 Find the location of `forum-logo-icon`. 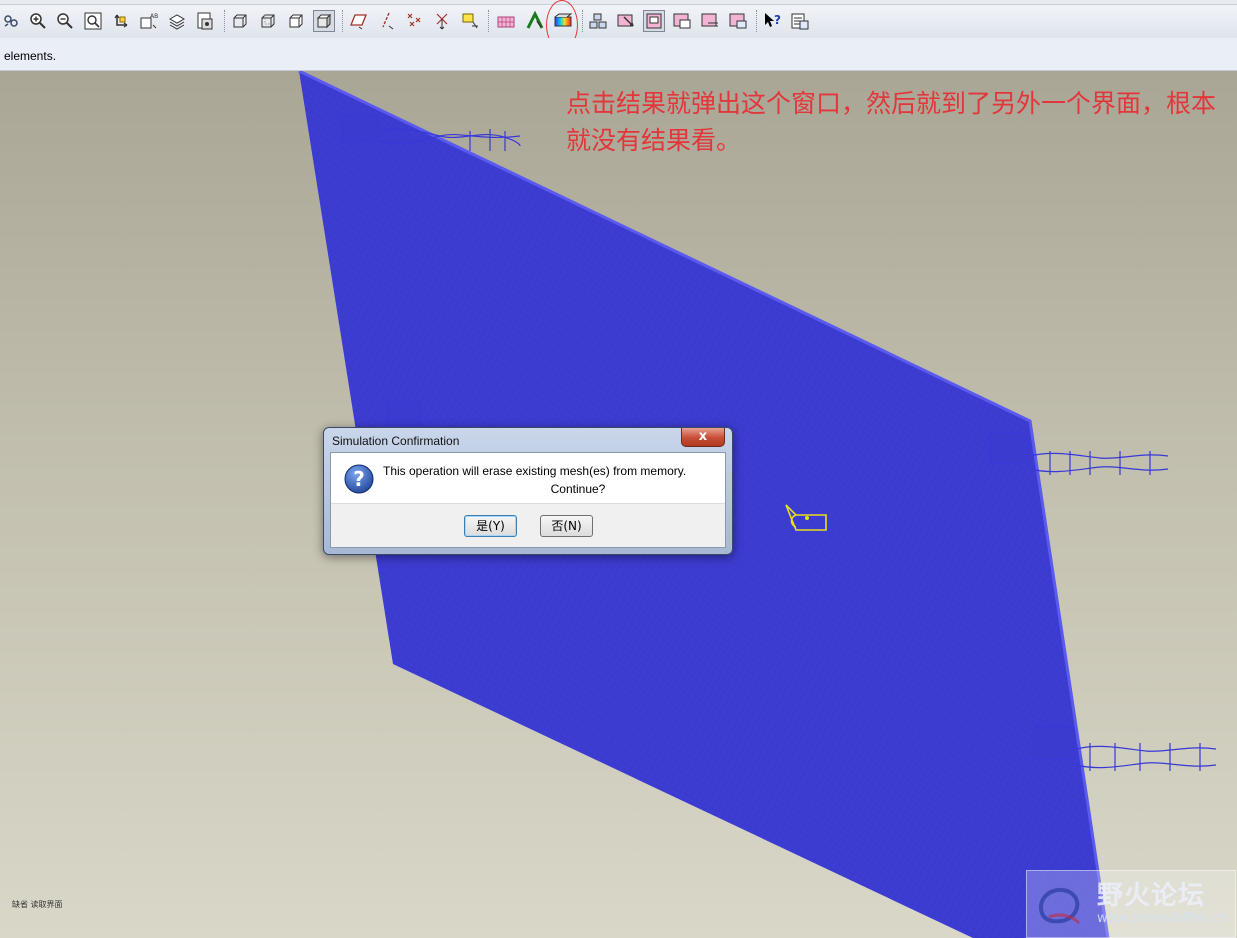

forum-logo-icon is located at coordinates (1059, 906).